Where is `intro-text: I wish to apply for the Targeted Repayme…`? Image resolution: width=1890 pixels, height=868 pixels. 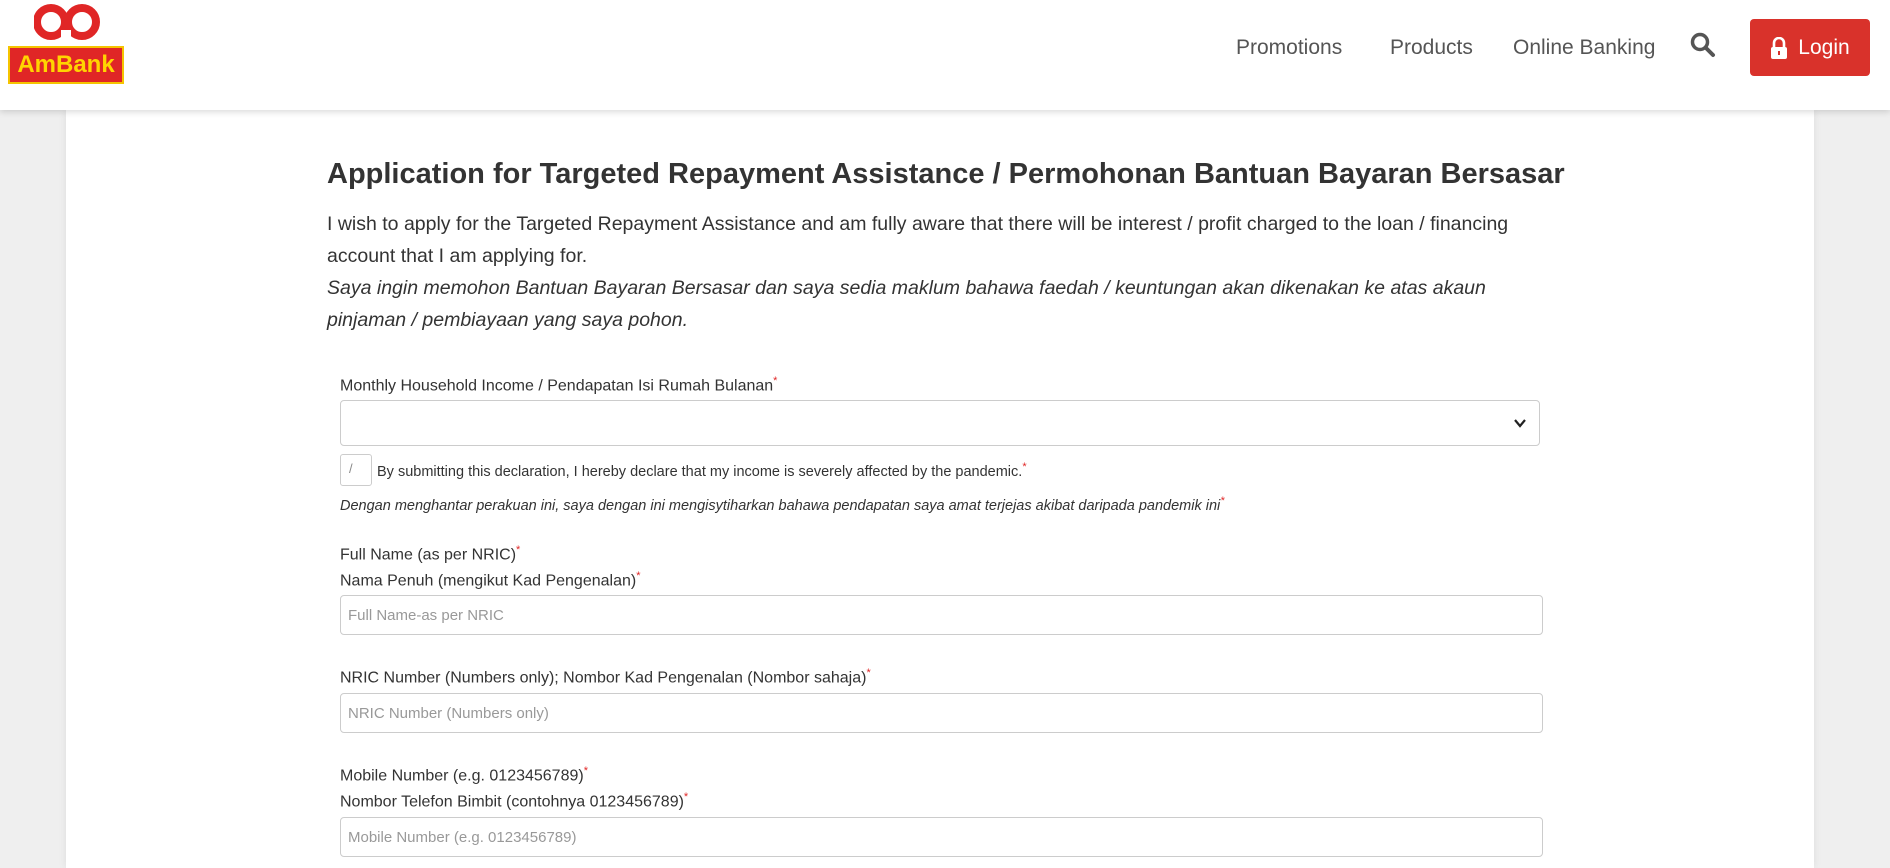
intro-text: I wish to apply for the Targeted Repayme… is located at coordinates (937, 272).